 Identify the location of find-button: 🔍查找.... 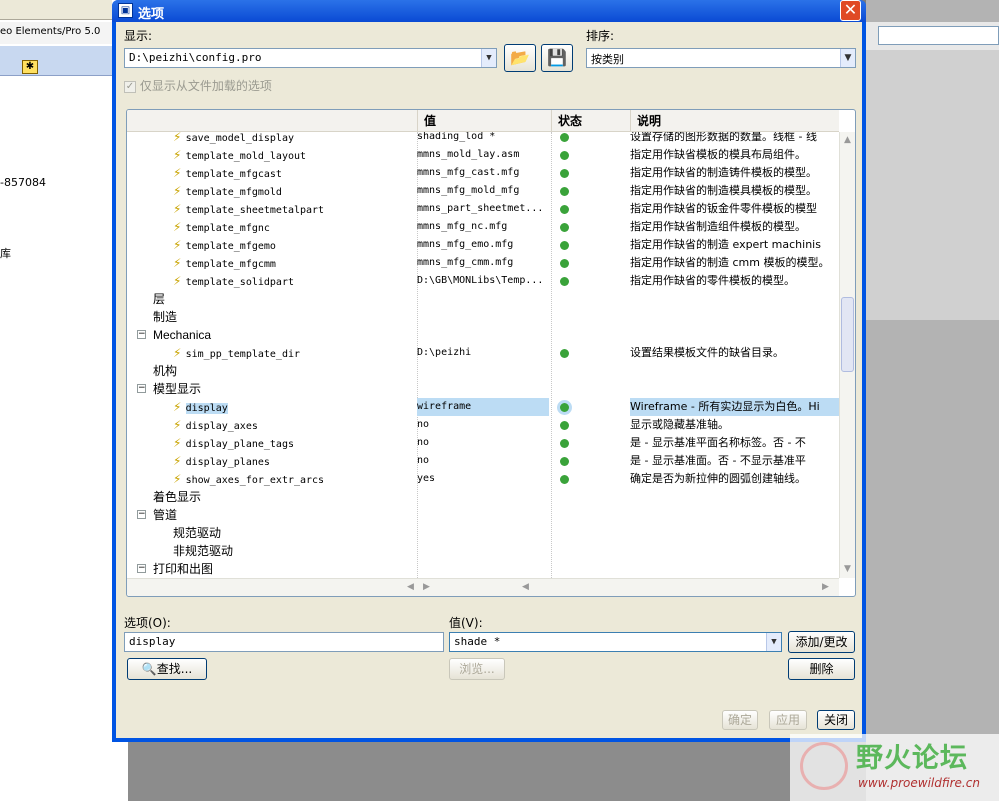
(167, 669).